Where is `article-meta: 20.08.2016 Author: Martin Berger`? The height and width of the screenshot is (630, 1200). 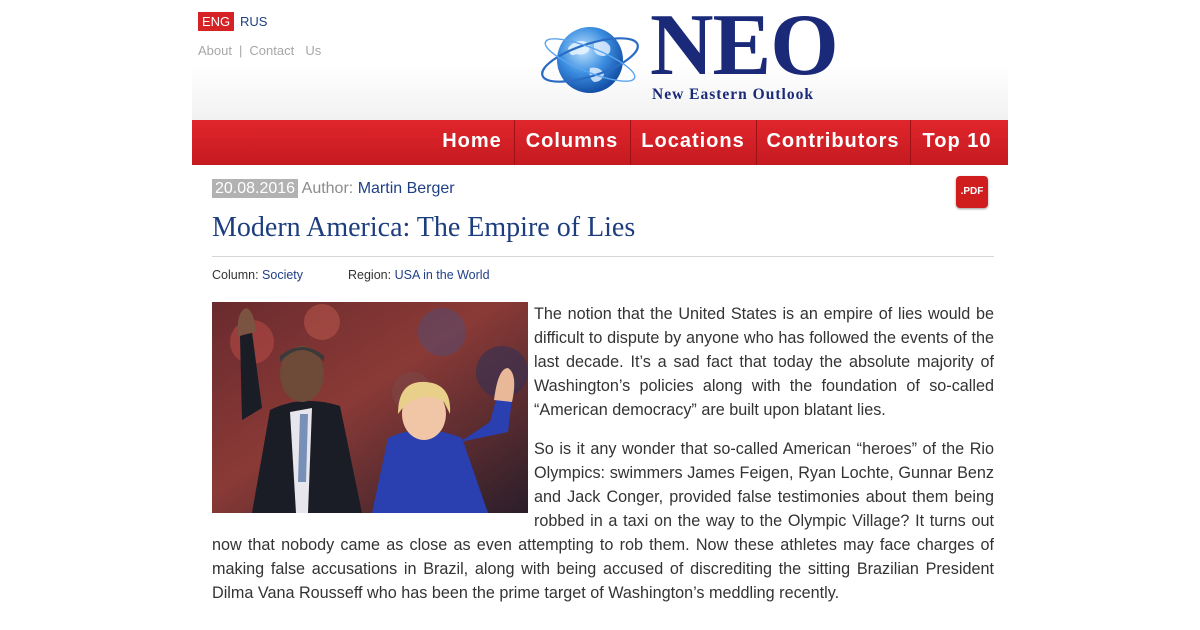
article-meta: 20.08.2016 Author: Martin Berger is located at coordinates (333, 188).